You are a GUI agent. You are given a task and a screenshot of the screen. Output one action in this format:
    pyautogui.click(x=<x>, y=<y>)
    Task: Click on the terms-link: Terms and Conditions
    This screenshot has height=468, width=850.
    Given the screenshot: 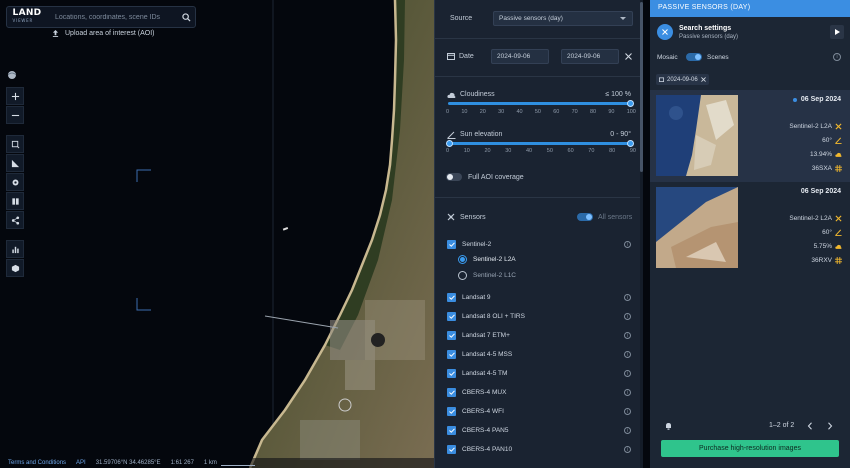 What is the action you would take?
    pyautogui.click(x=37, y=463)
    